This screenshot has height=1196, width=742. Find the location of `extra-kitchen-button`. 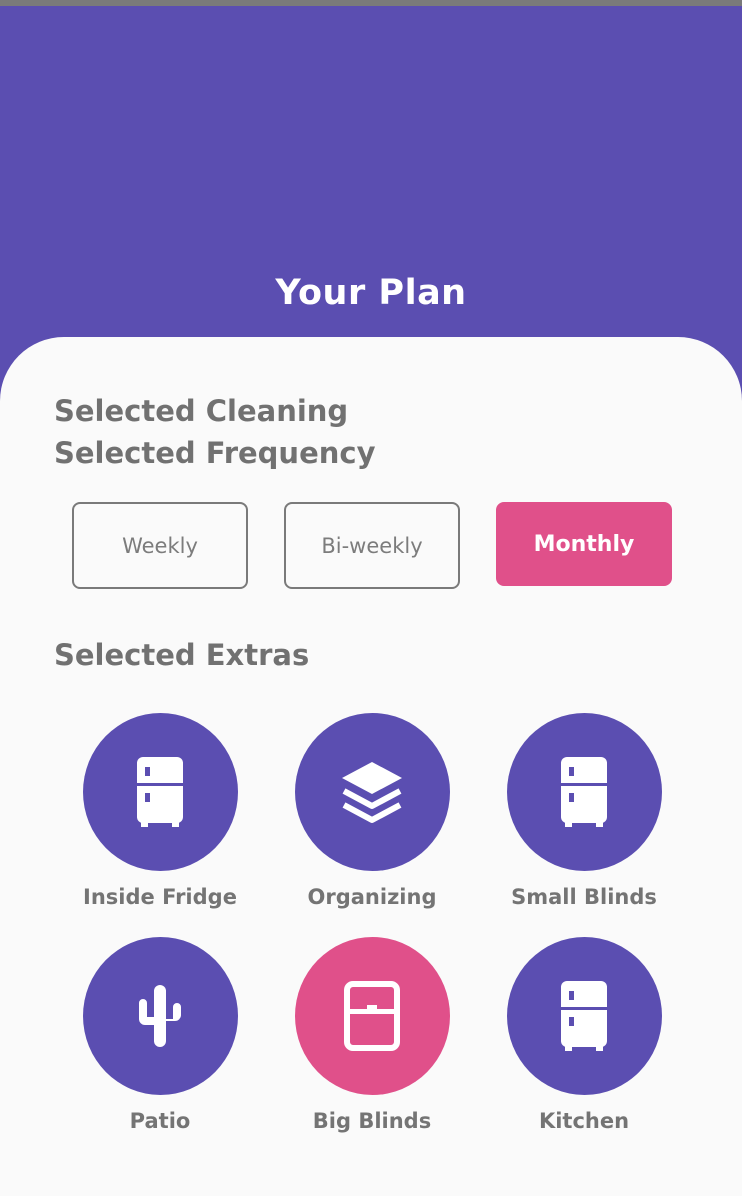

extra-kitchen-button is located at coordinates (584, 1016).